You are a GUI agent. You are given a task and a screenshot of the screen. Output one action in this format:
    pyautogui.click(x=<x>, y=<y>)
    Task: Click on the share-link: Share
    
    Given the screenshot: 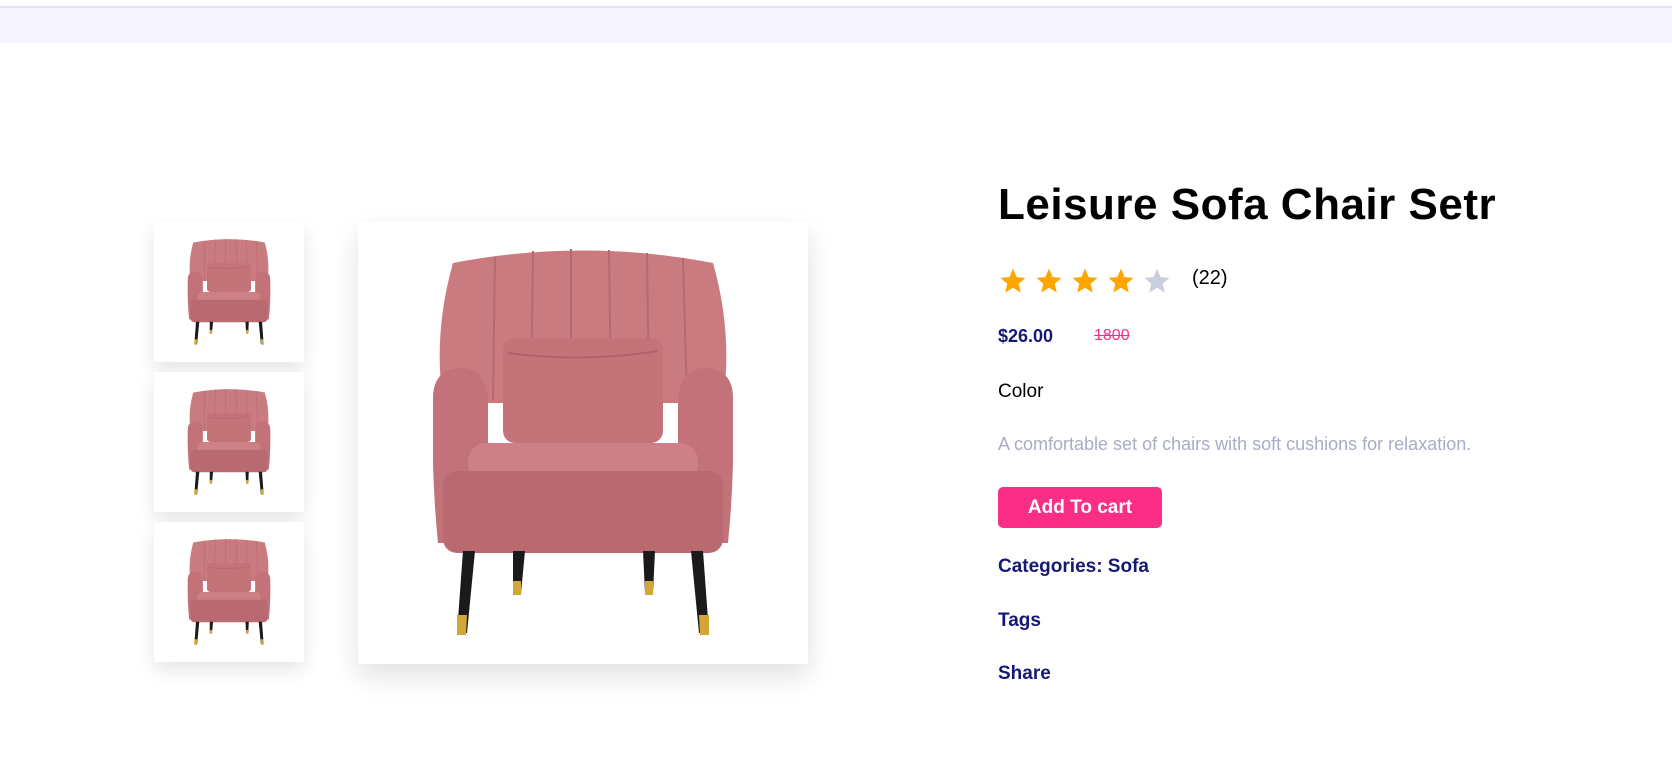 What is the action you would take?
    pyautogui.click(x=1024, y=674)
    